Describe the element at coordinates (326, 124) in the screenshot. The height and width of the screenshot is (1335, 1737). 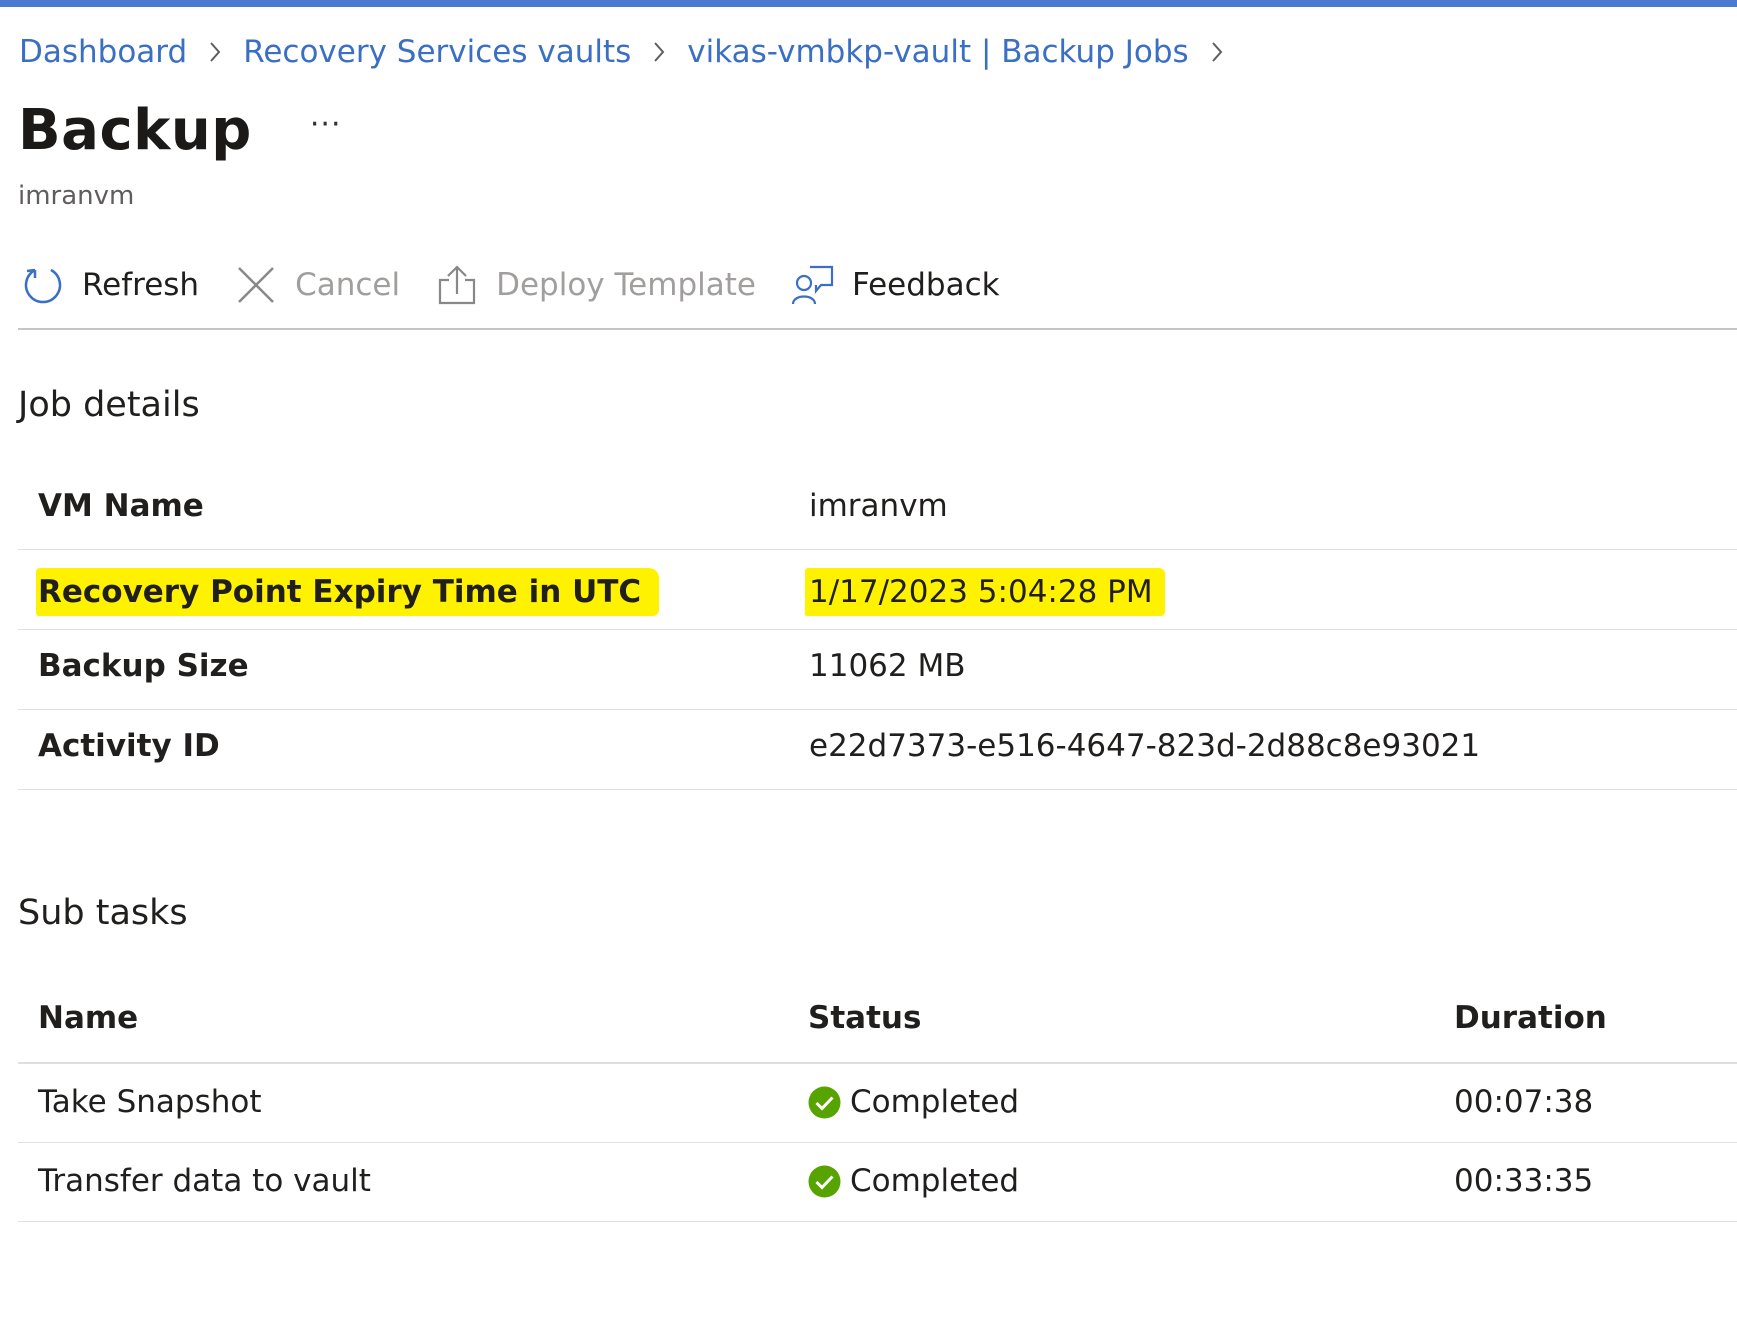
I see `more-options-button: ···` at that location.